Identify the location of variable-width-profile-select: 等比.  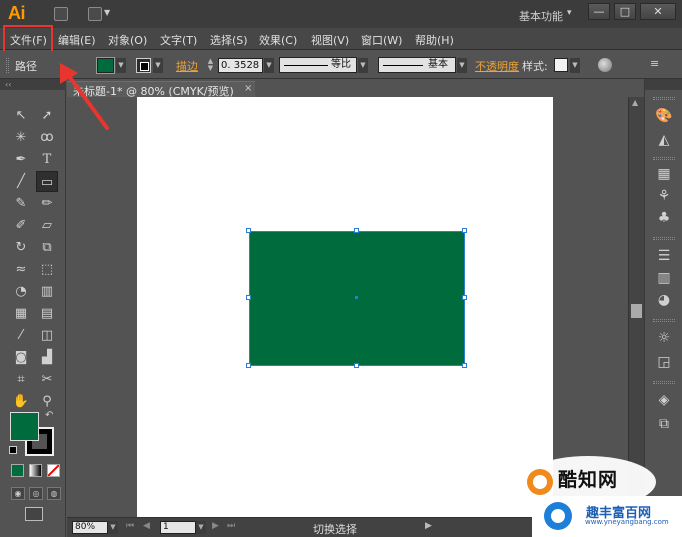
(318, 65).